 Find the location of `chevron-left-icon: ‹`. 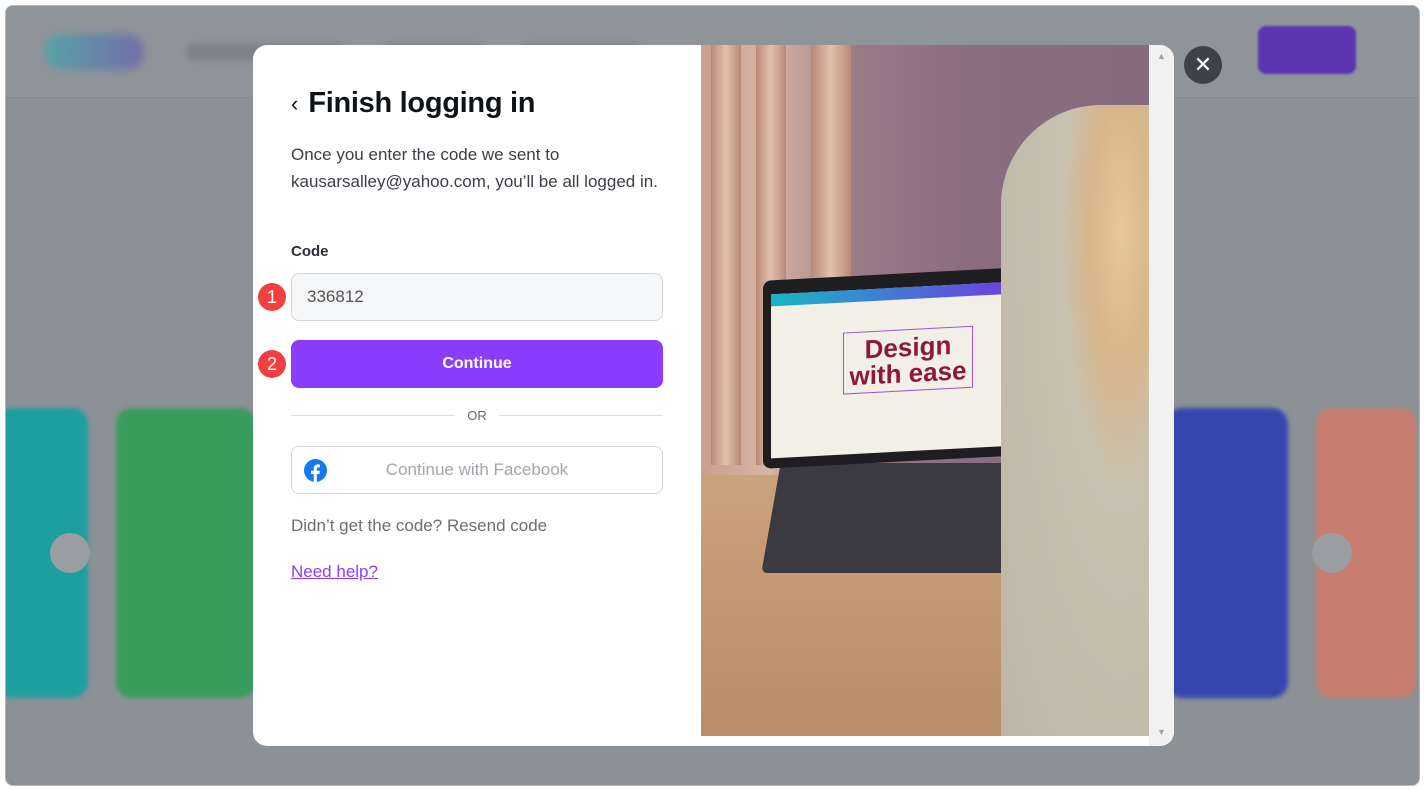

chevron-left-icon: ‹ is located at coordinates (294, 104).